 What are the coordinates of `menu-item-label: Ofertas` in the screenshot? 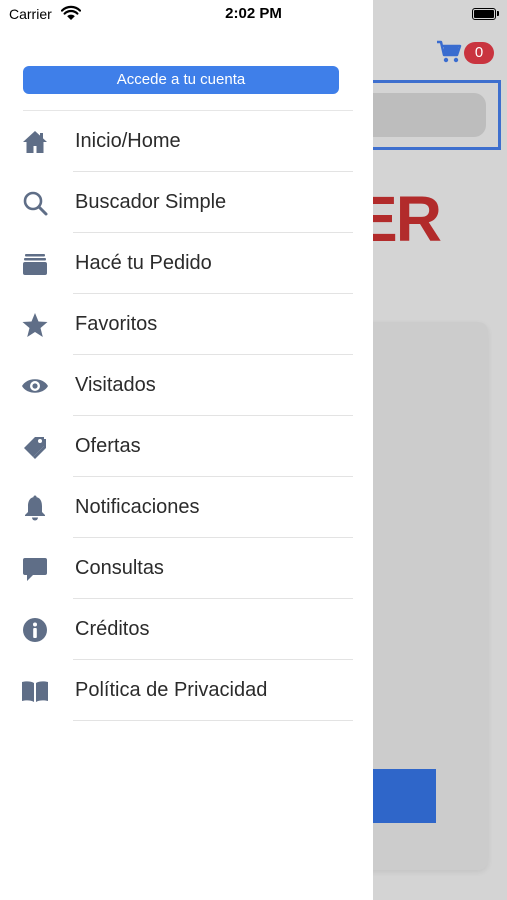 It's located at (108, 446).